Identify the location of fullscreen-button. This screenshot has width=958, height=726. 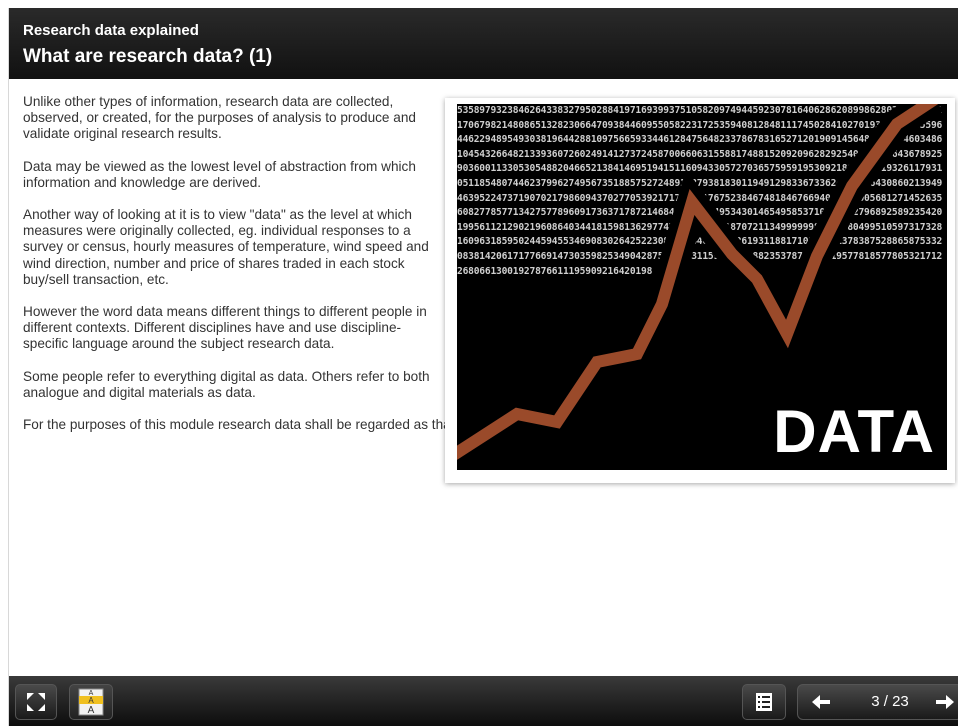
(36, 702).